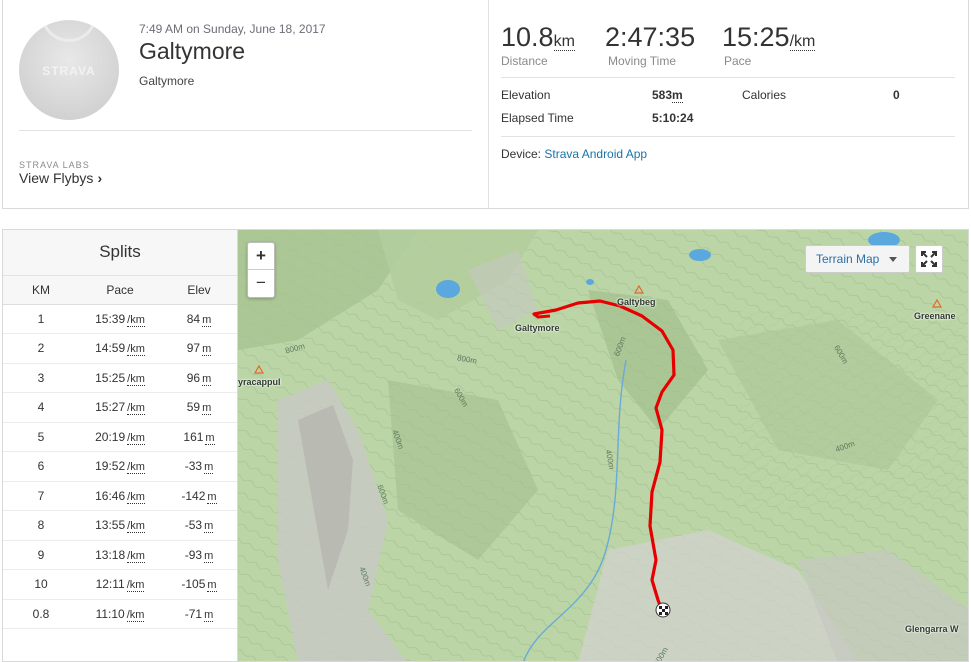  Describe the element at coordinates (193, 407) in the screenshot. I see `split-elev-value: 59` at that location.